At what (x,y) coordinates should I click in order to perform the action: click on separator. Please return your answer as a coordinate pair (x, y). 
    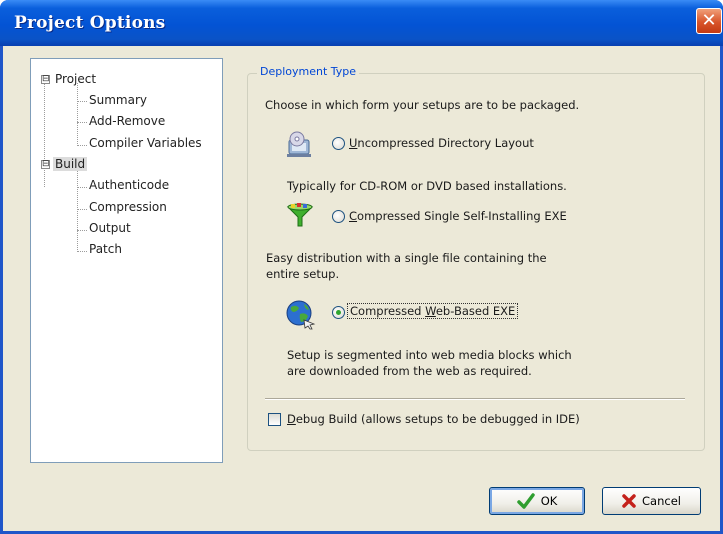
    Looking at the image, I should click on (475, 399).